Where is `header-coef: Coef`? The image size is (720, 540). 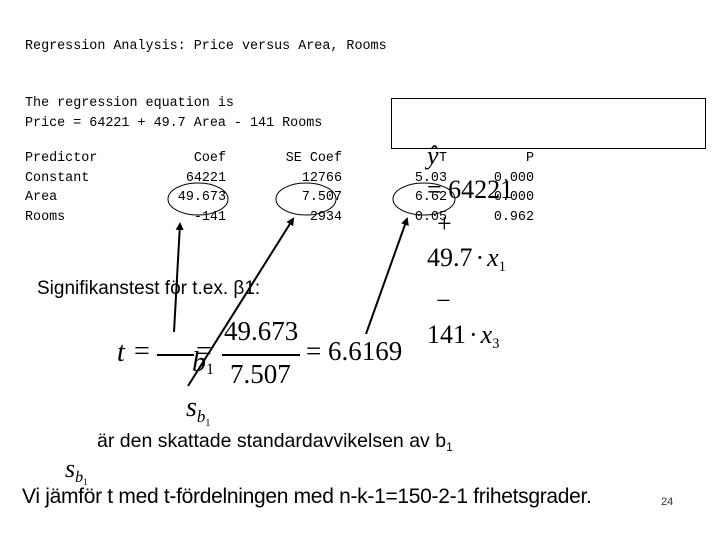 header-coef: Coef is located at coordinates (209, 158).